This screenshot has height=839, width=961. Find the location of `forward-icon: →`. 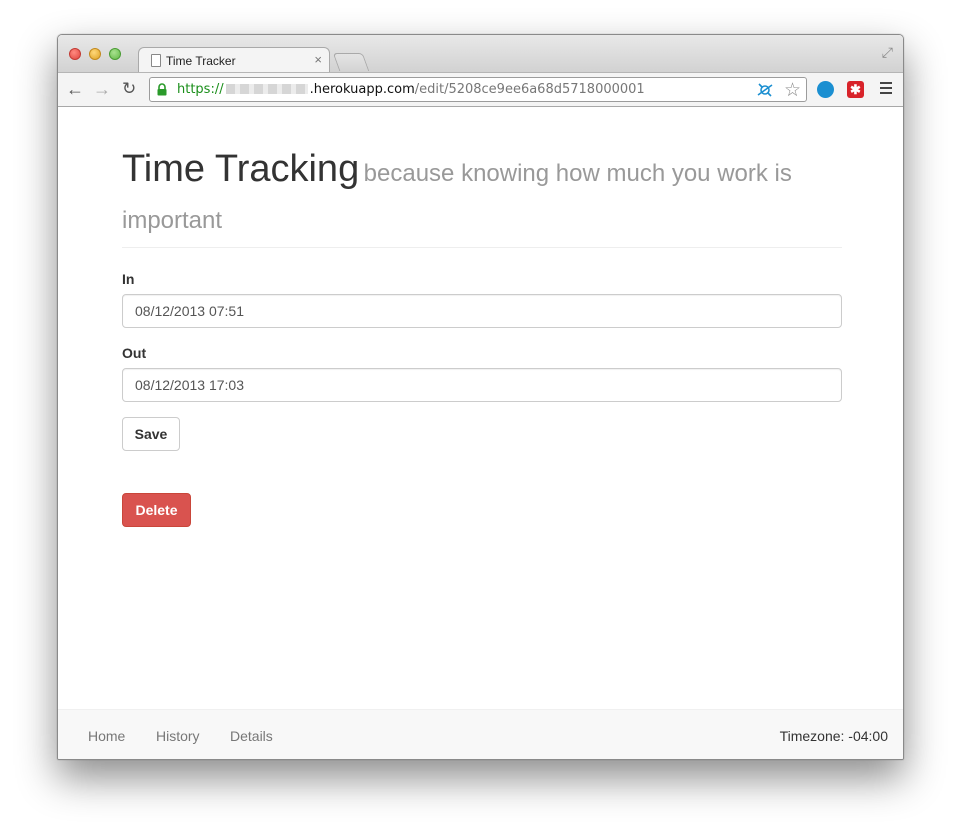

forward-icon: → is located at coordinates (102, 89).